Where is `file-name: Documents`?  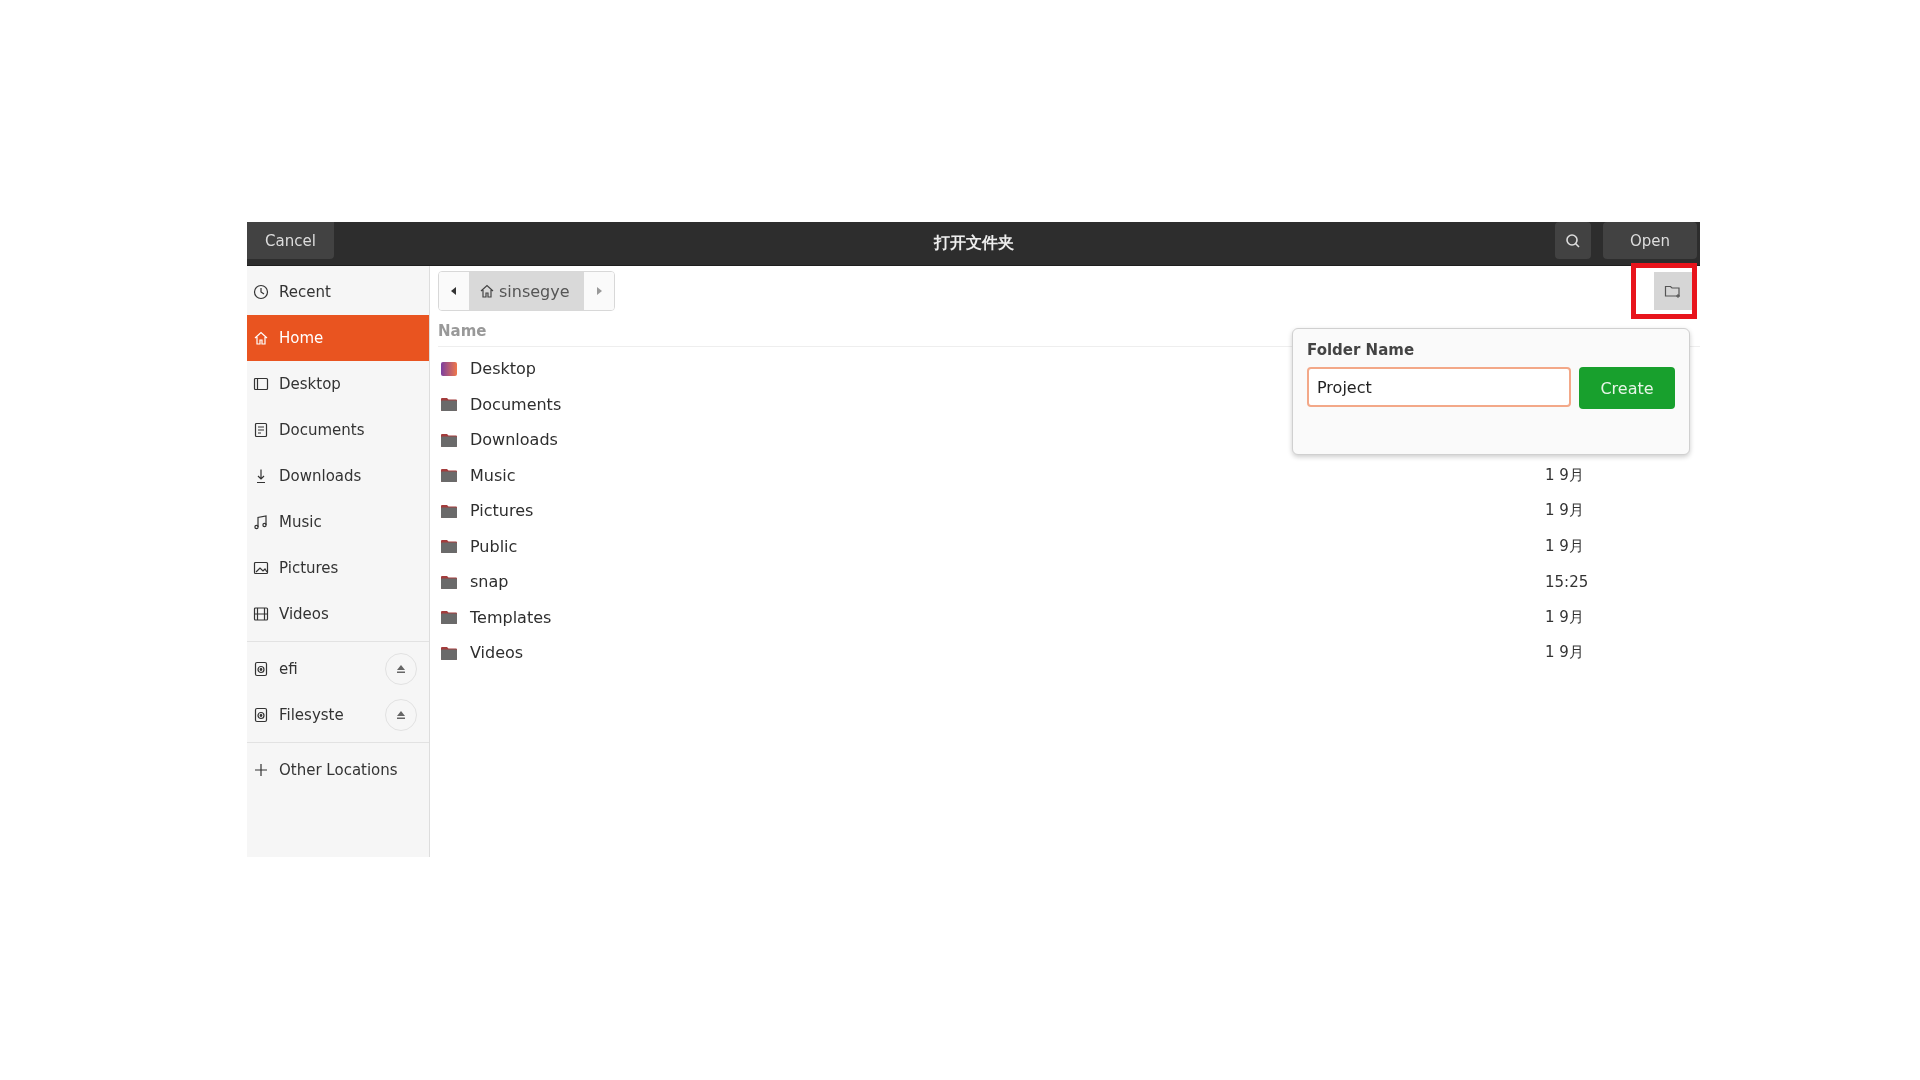
file-name: Documents is located at coordinates (516, 404).